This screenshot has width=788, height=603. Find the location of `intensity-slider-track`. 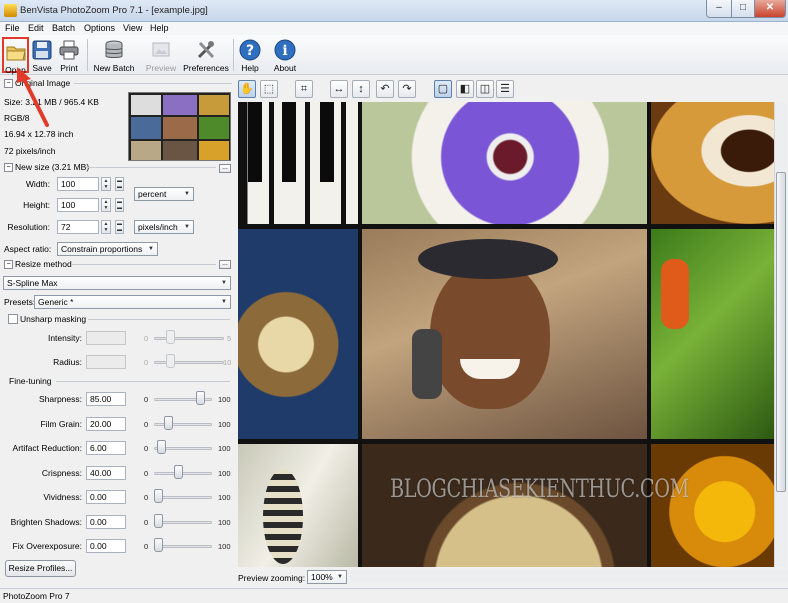

intensity-slider-track is located at coordinates (189, 338).